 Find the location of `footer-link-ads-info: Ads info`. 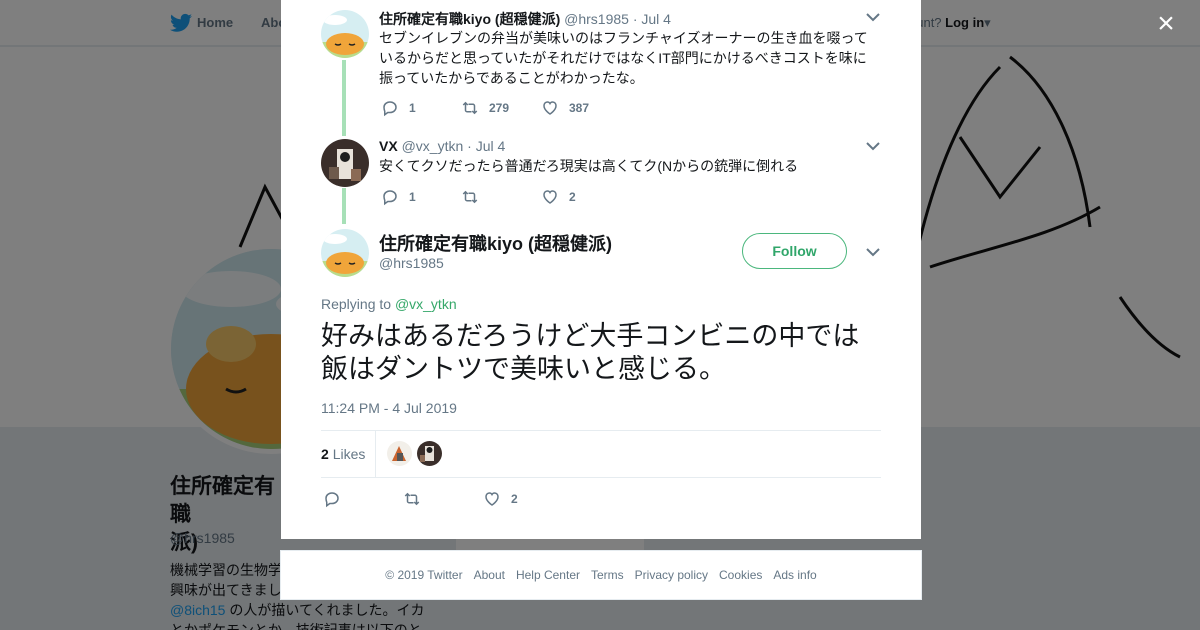

footer-link-ads-info: Ads info is located at coordinates (794, 575).